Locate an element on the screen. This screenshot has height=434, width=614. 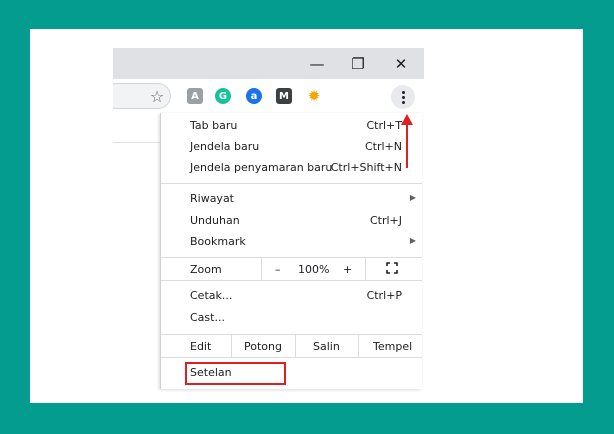
menu-item-downloads: Unduhan Ctrl+J is located at coordinates (291, 221).